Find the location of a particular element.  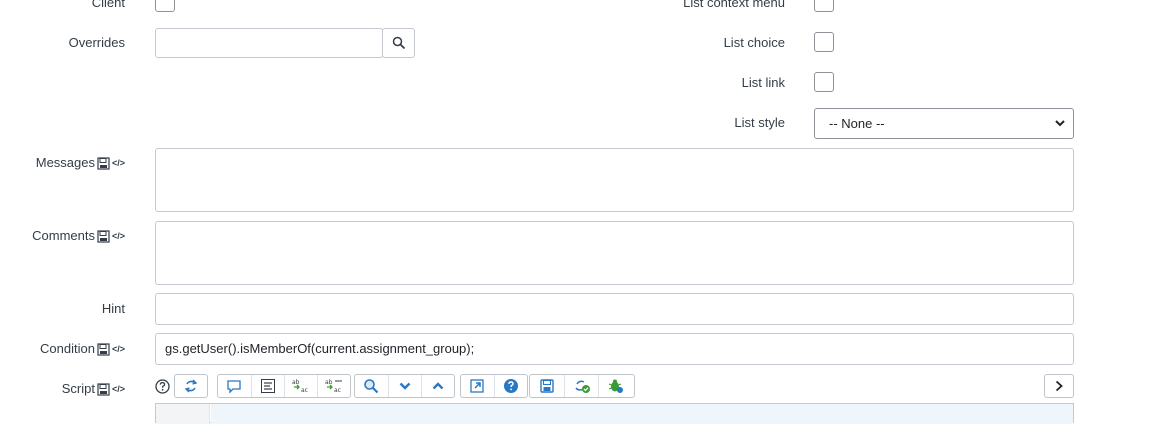

save-script-button is located at coordinates (547, 386).